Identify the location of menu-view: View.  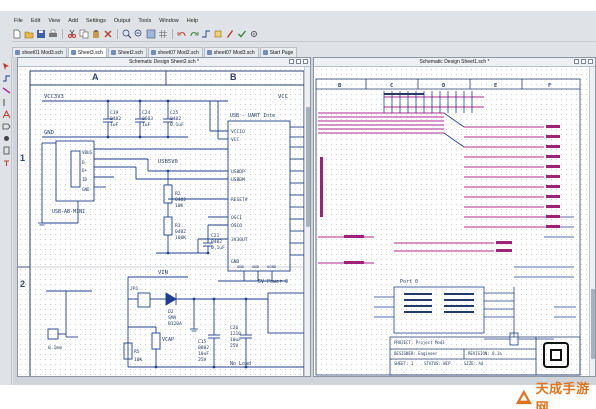
(54, 21).